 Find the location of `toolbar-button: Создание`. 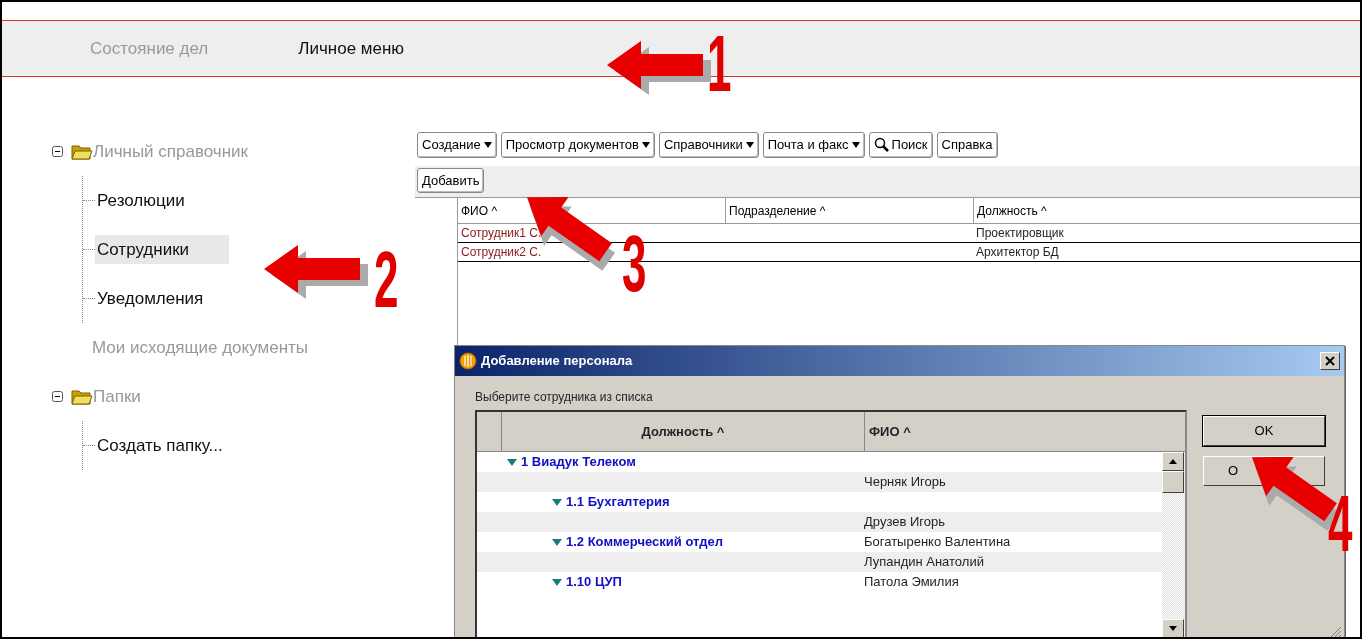

toolbar-button: Создание is located at coordinates (457, 145).